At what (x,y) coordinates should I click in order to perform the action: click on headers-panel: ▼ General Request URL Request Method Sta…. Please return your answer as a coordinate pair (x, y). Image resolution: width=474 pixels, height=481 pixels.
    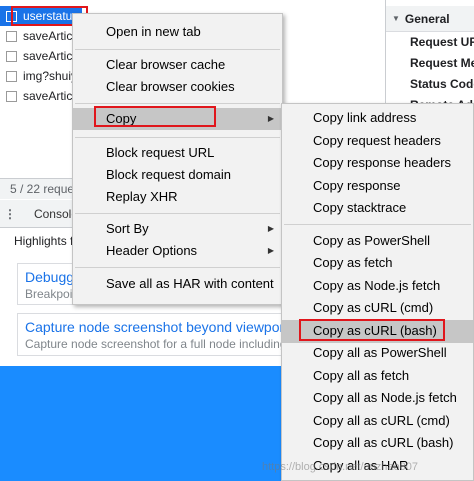
    Looking at the image, I should click on (429, 56).